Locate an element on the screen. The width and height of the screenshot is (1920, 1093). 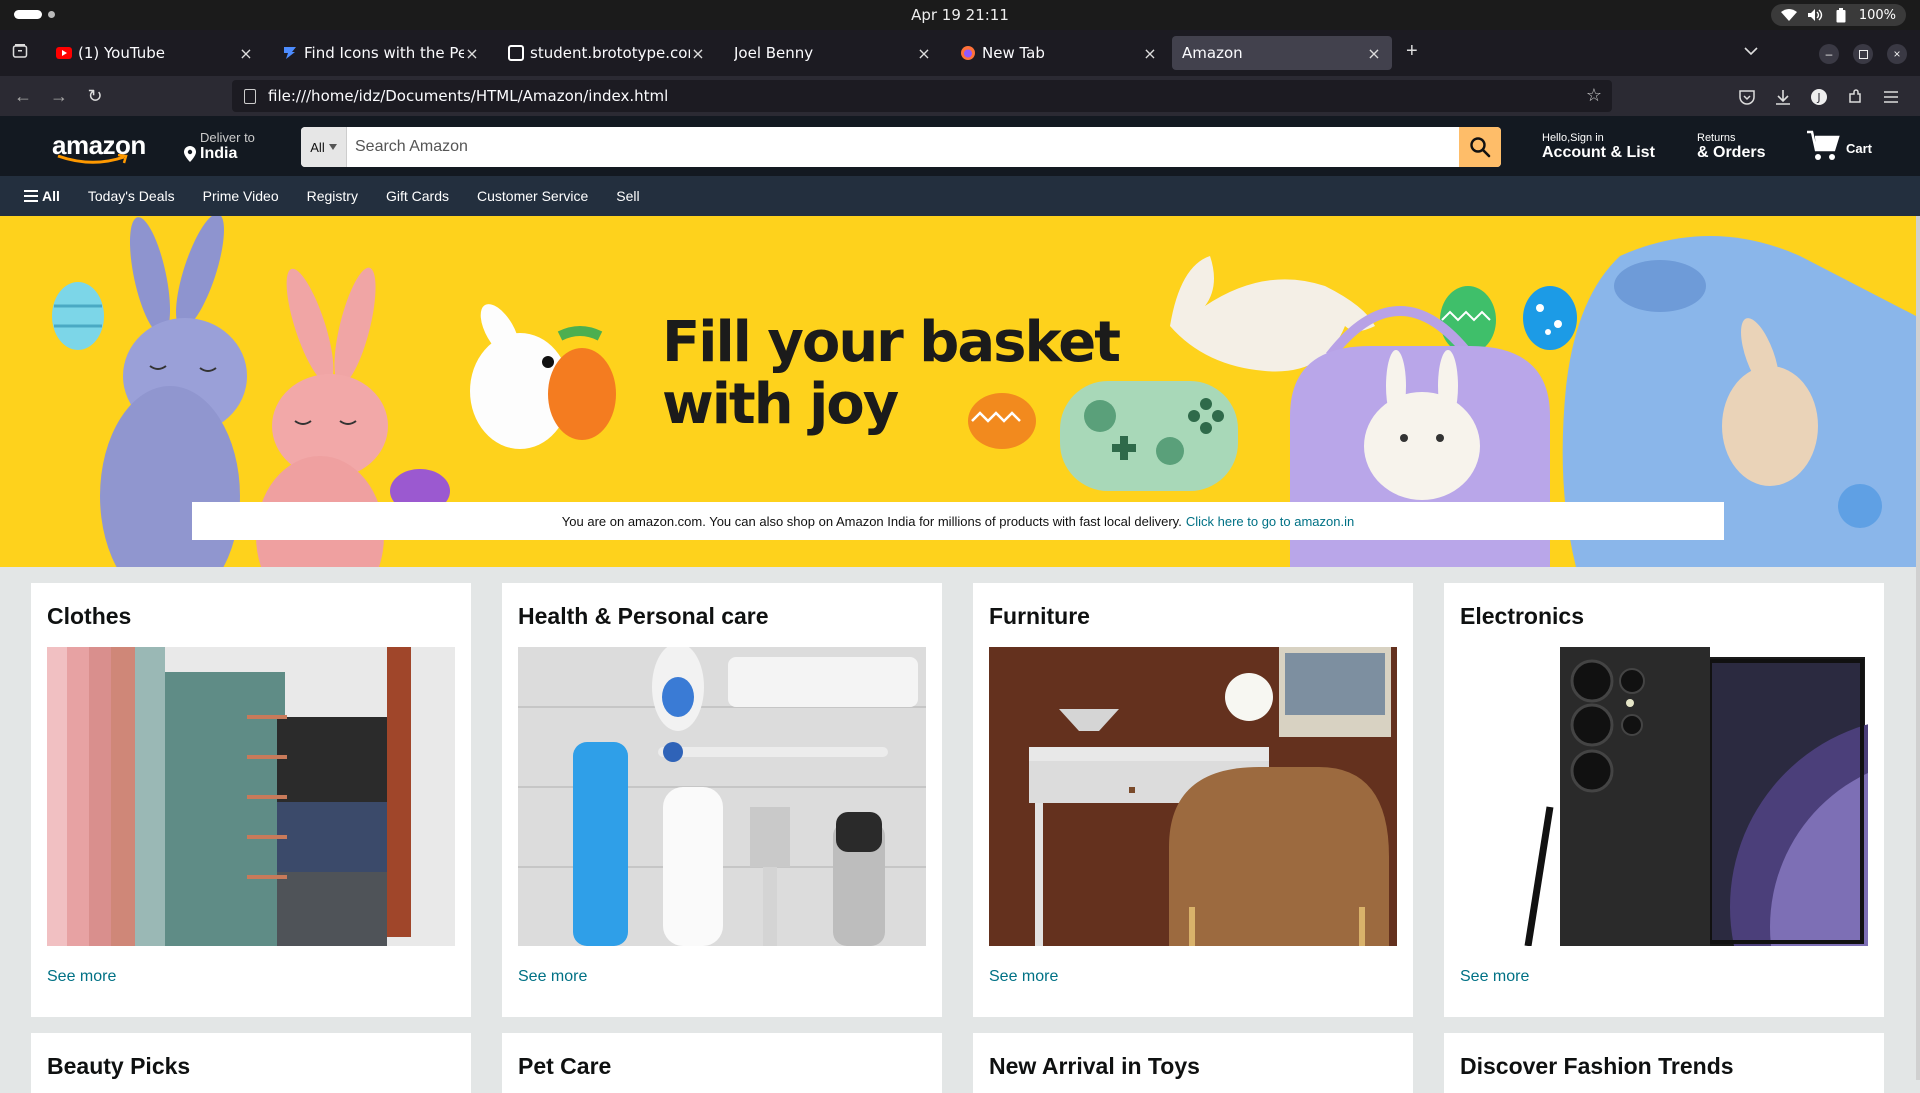
clothes-image is located at coordinates (251, 796).